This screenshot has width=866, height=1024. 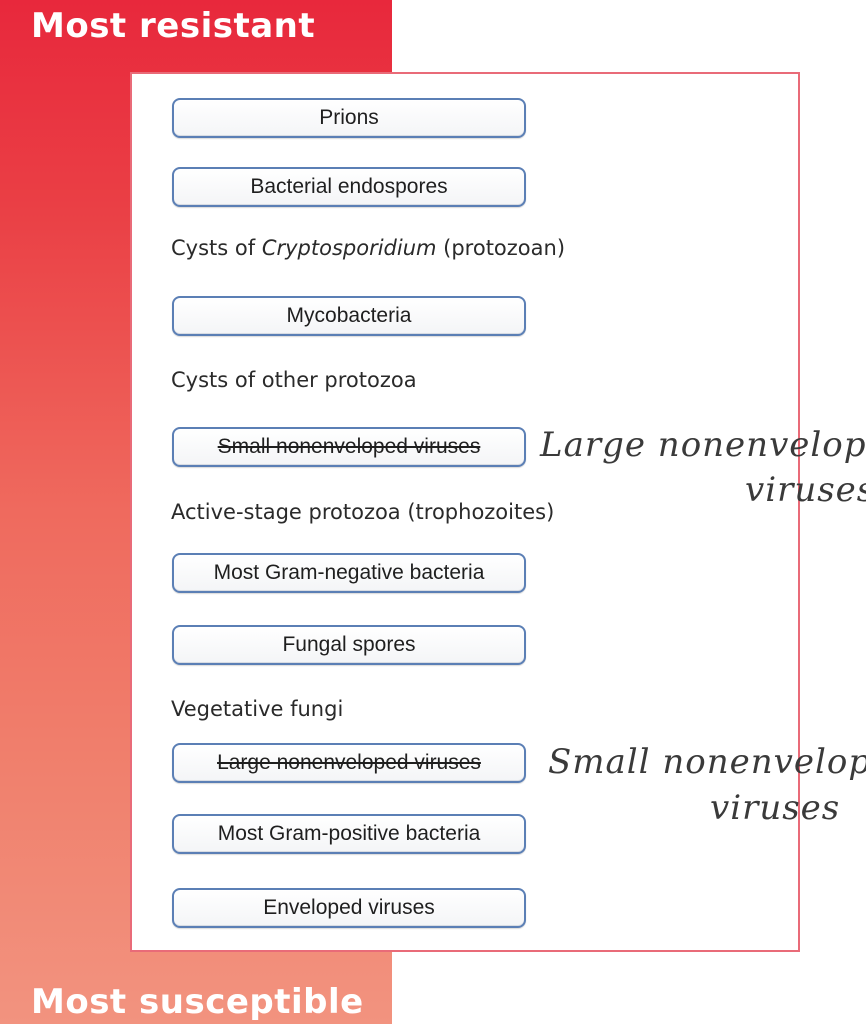 What do you see at coordinates (216, 248) in the screenshot?
I see `item-label-pre: Cysts of` at bounding box center [216, 248].